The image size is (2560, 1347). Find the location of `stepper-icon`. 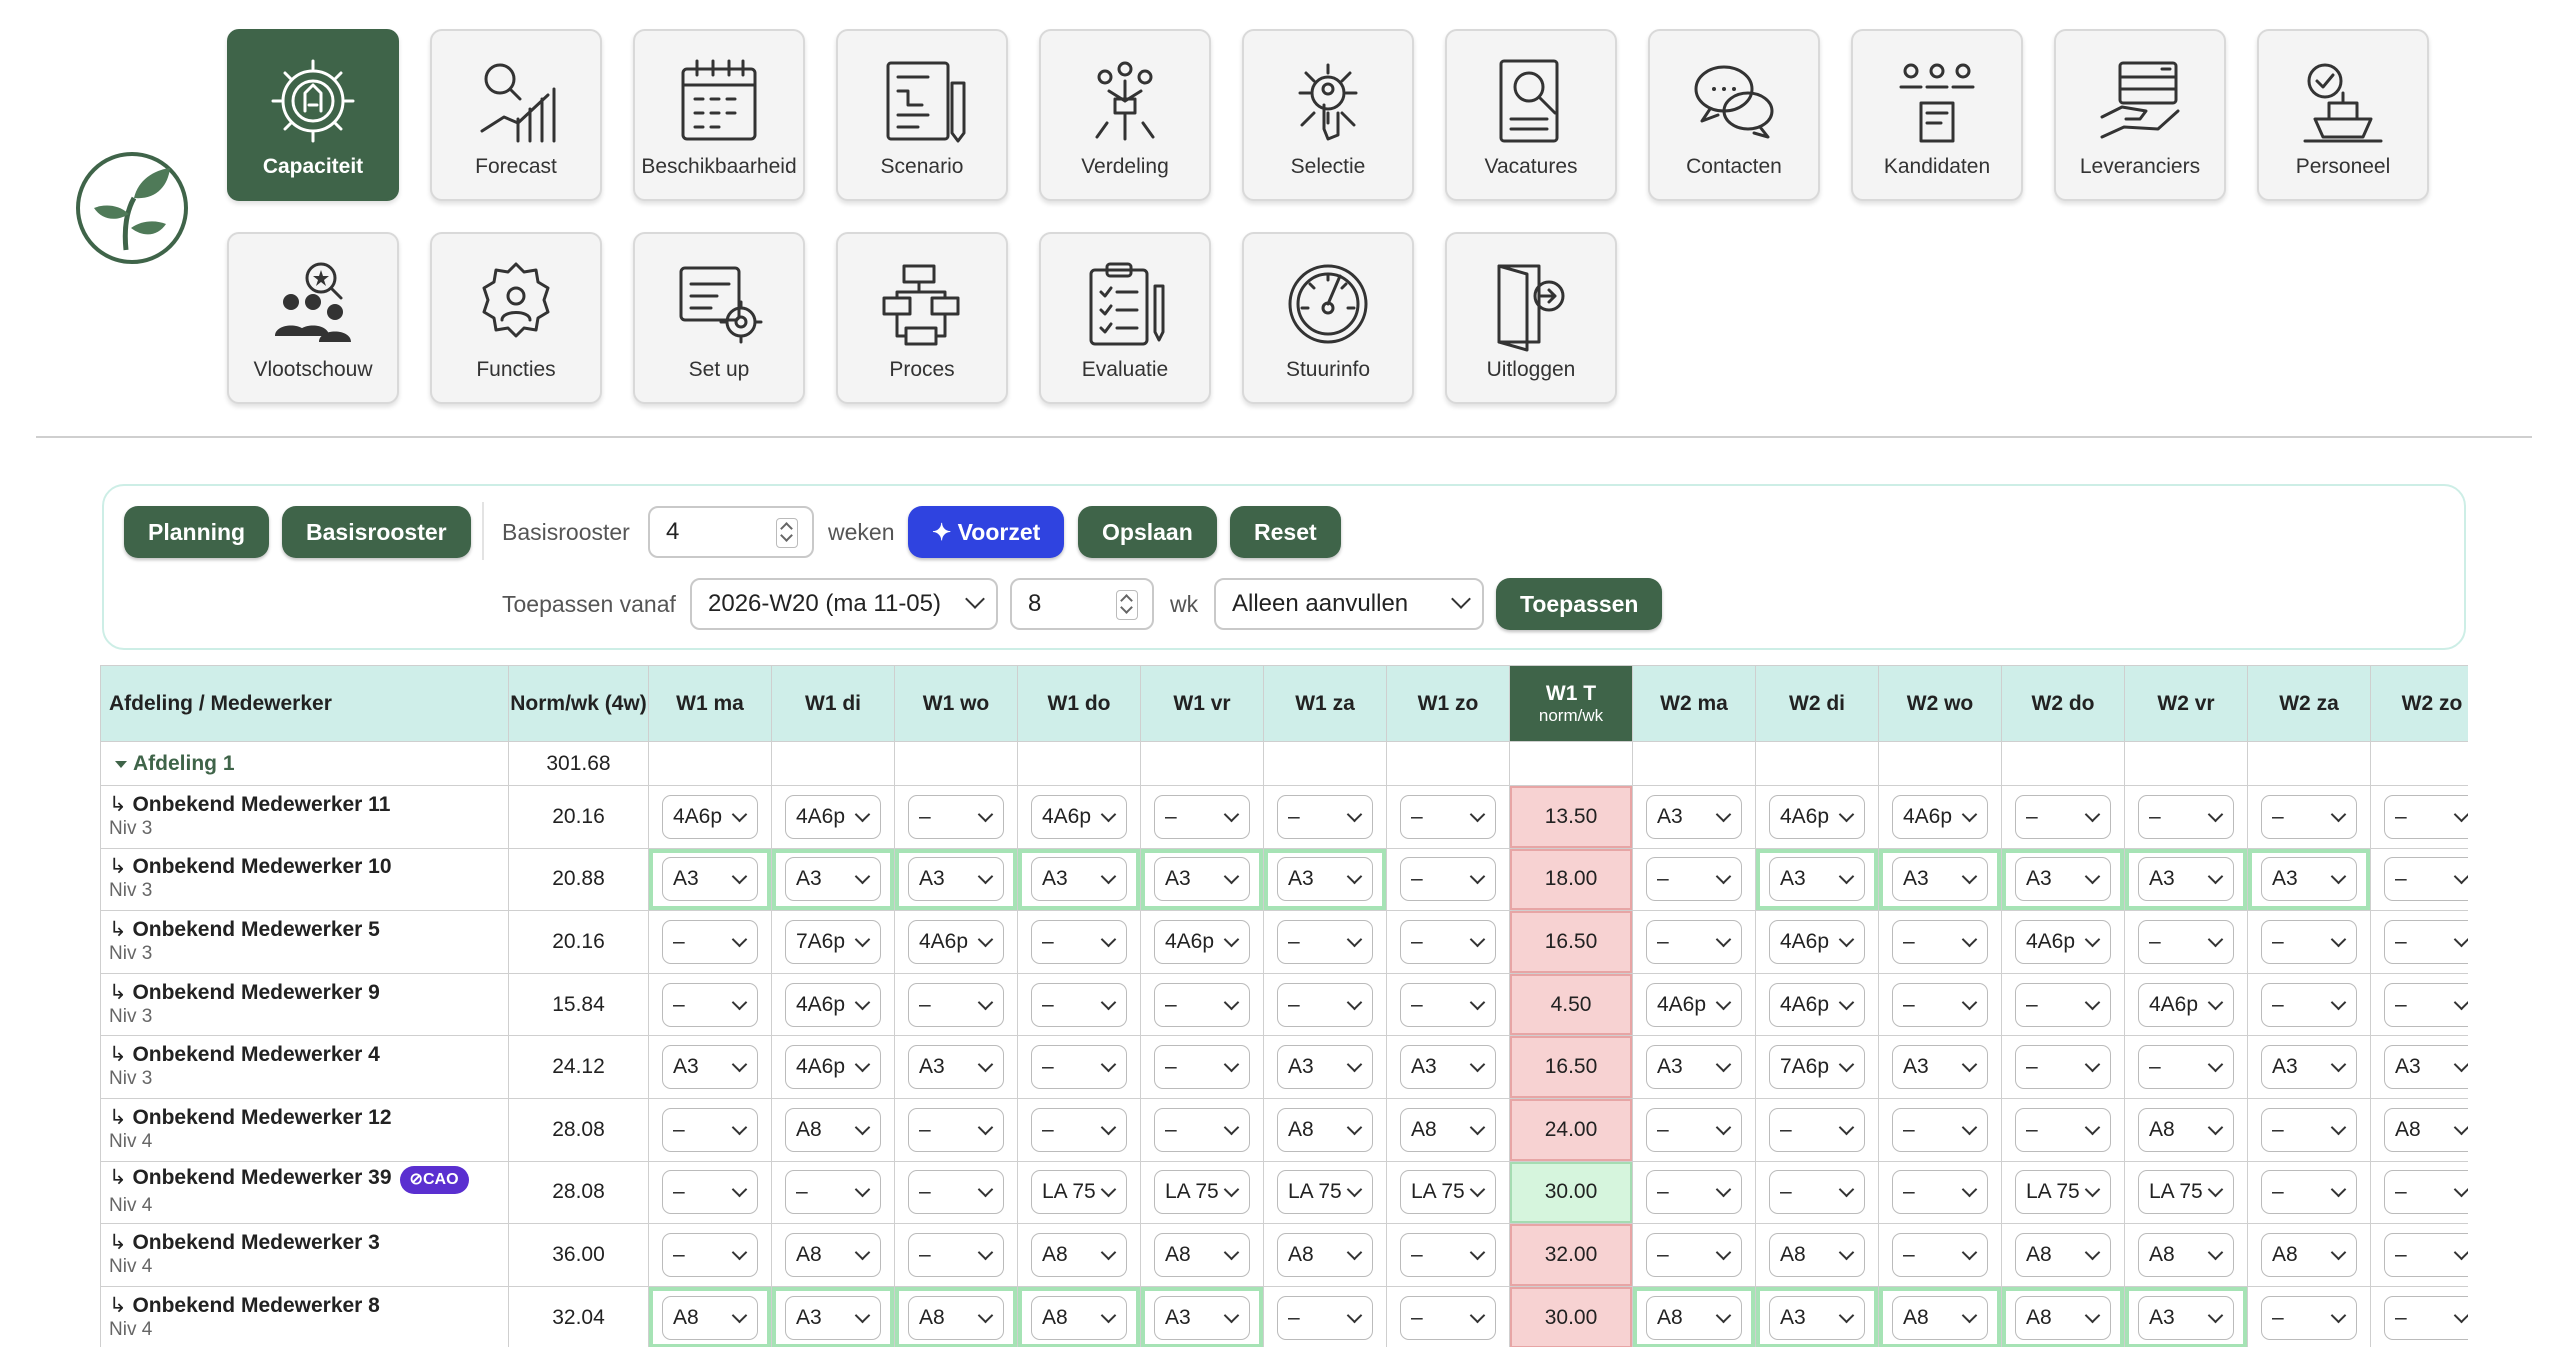

stepper-icon is located at coordinates (1127, 605).